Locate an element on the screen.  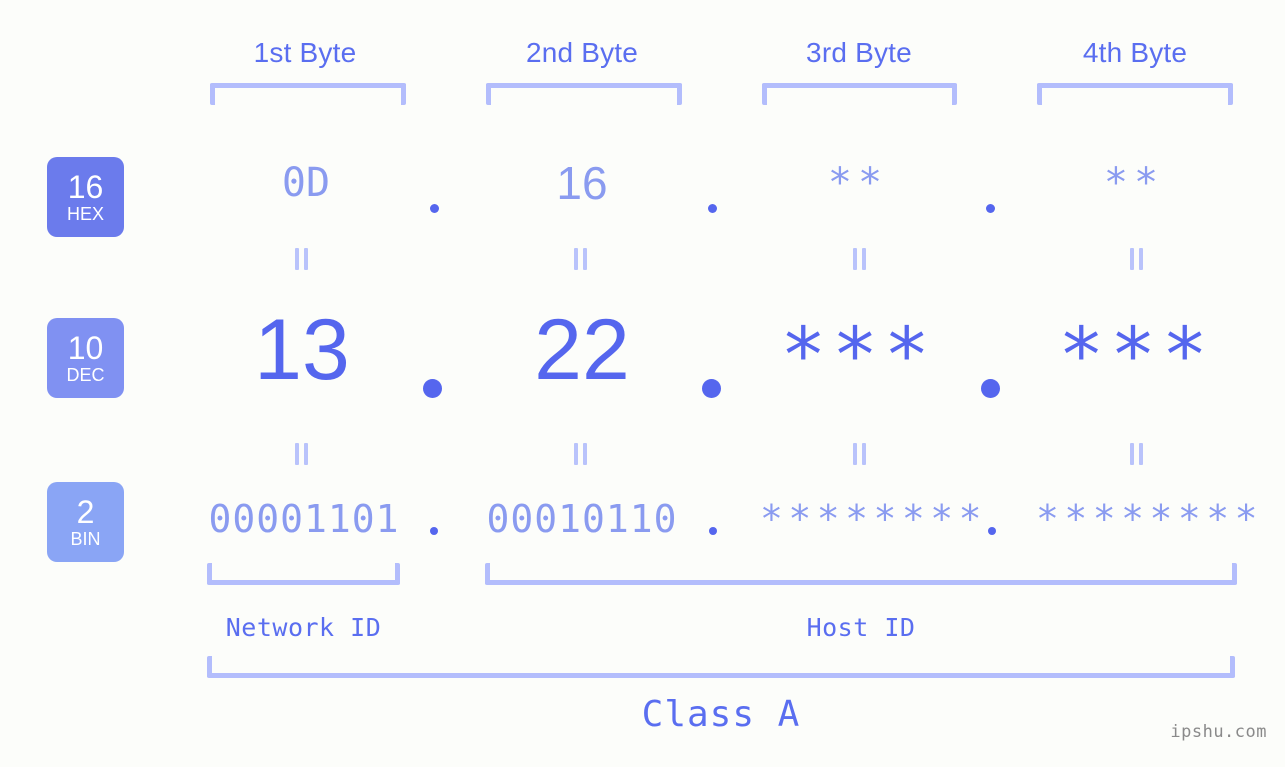
network-id-bracket is located at coordinates (303, 574).